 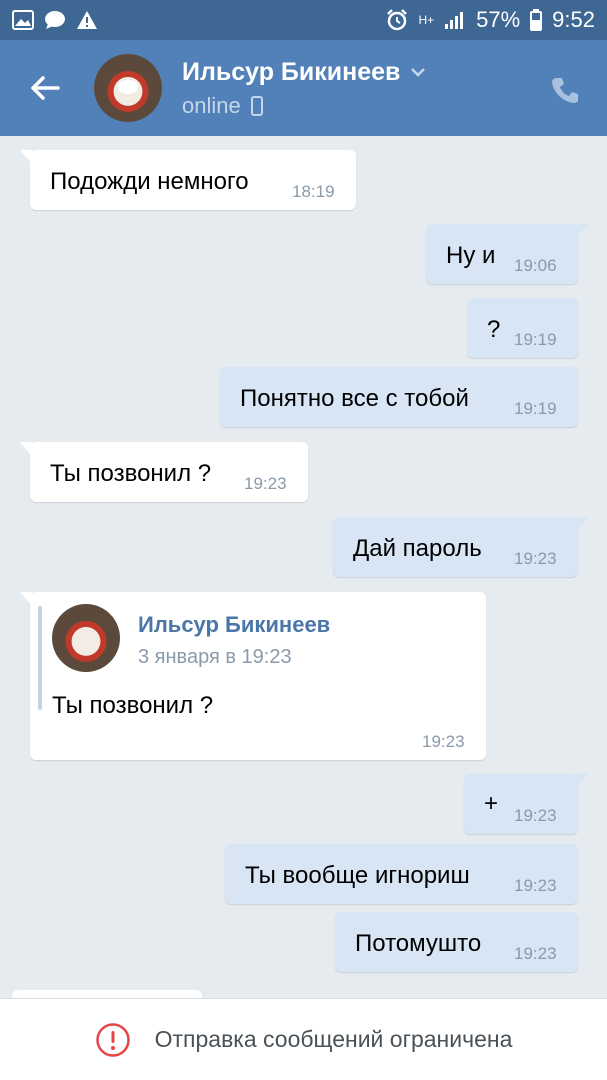 What do you see at coordinates (215, 657) in the screenshot?
I see `forward-date: 3 января в 19:23` at bounding box center [215, 657].